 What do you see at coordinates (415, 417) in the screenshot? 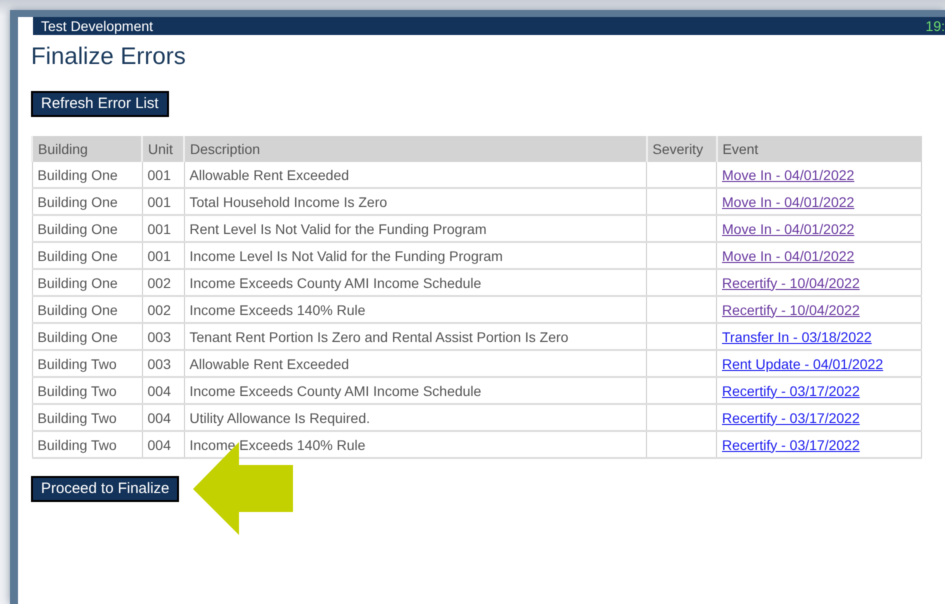
I see `table-cell: Utility Allowance Is Required.` at bounding box center [415, 417].